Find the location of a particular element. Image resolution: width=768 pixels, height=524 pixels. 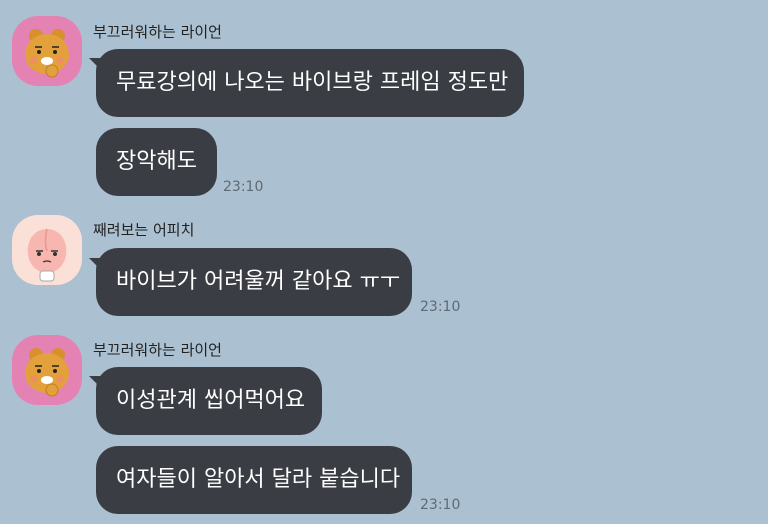

message-bubble: 장악해도 is located at coordinates (156, 162).